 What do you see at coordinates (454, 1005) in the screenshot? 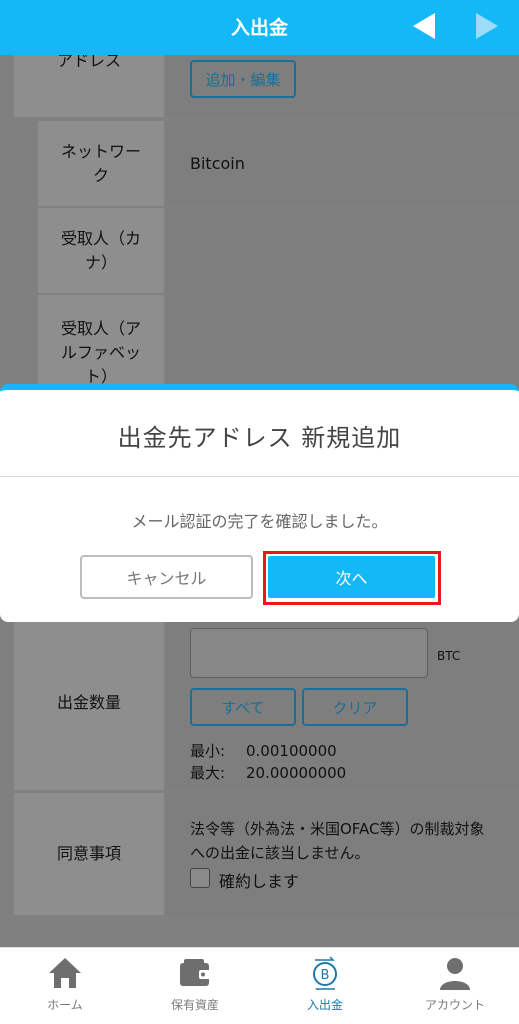
I see `tab-account-label: アカウント` at bounding box center [454, 1005].